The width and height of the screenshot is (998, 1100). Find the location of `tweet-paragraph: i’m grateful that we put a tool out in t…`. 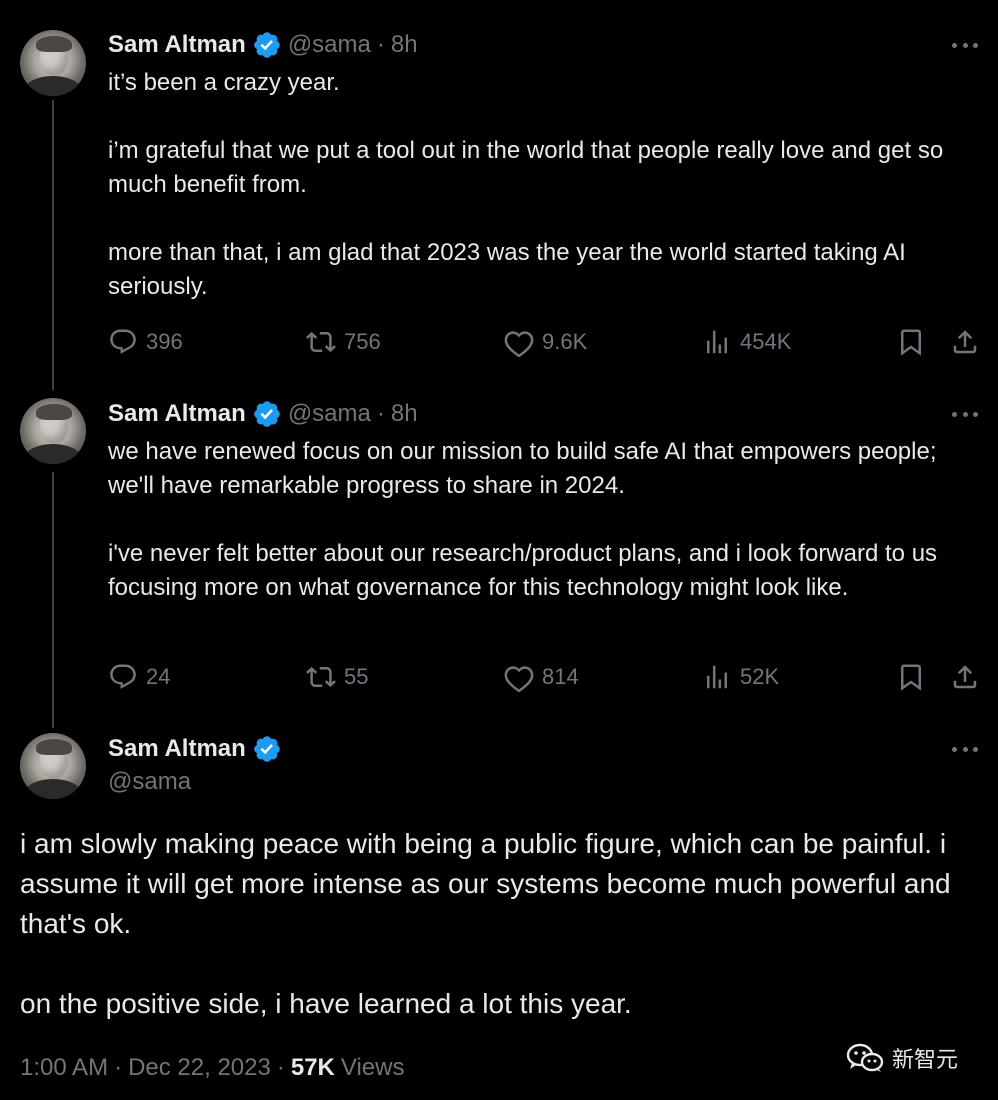

tweet-paragraph: i’m grateful that we put a tool out in t… is located at coordinates (526, 167).